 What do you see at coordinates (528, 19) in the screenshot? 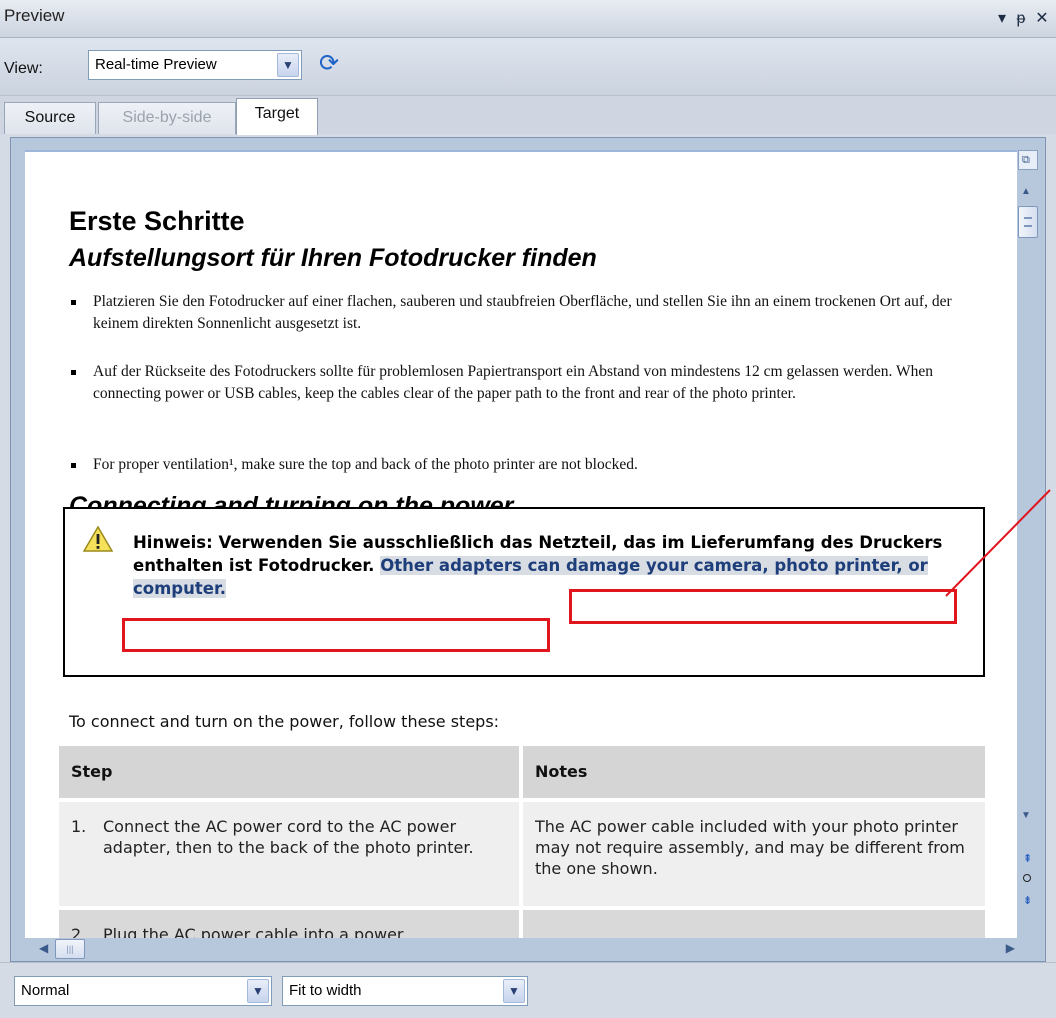
I see `panel-titlebar: Preview ▾ ᵽ ✕` at bounding box center [528, 19].